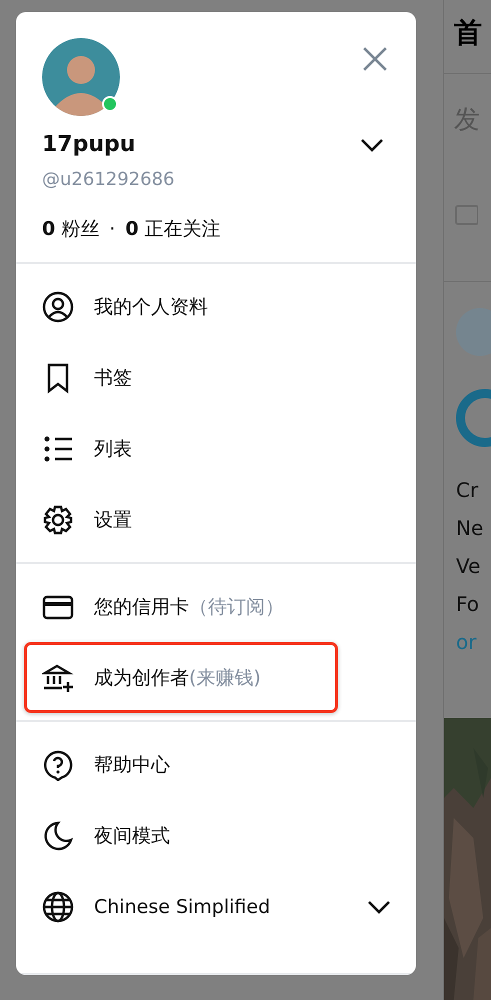 The width and height of the screenshot is (491, 1000). I want to click on avatar, so click(81, 77).